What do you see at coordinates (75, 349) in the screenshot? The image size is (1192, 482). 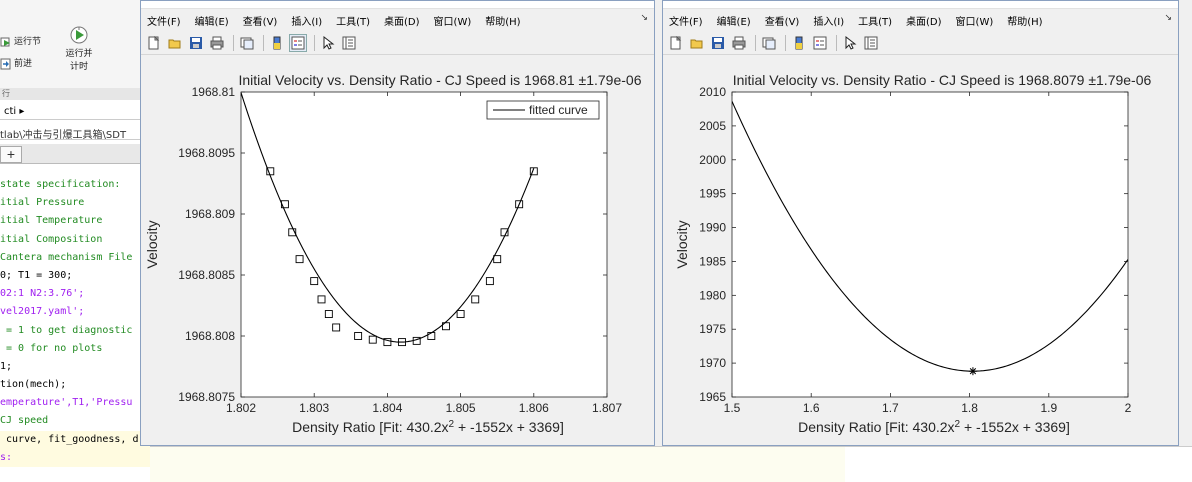 I see `code-line: = 0 for no plots` at bounding box center [75, 349].